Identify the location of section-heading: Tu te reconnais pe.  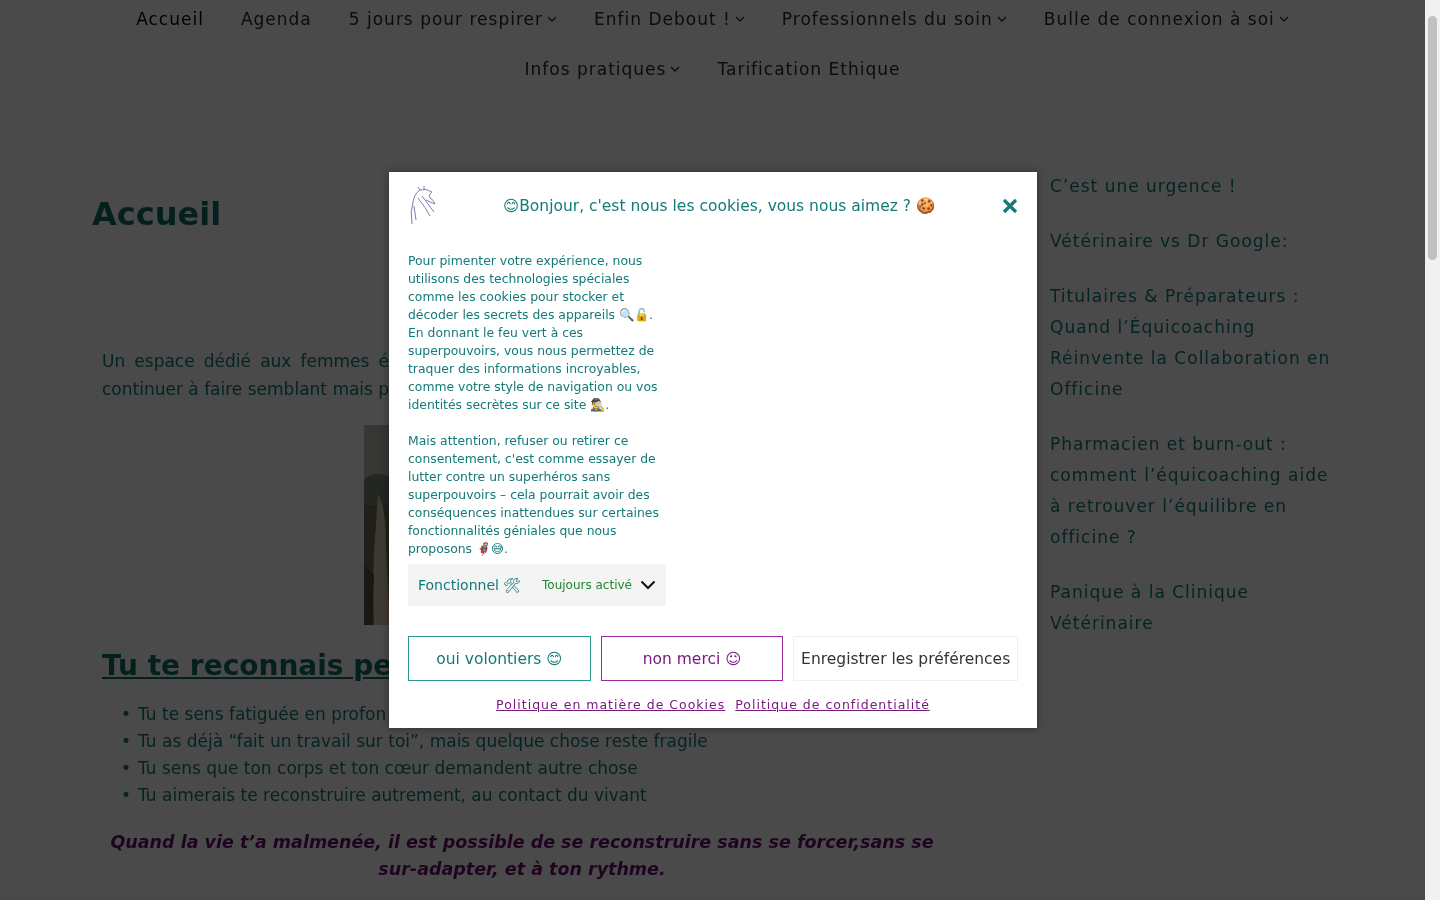
(247, 666).